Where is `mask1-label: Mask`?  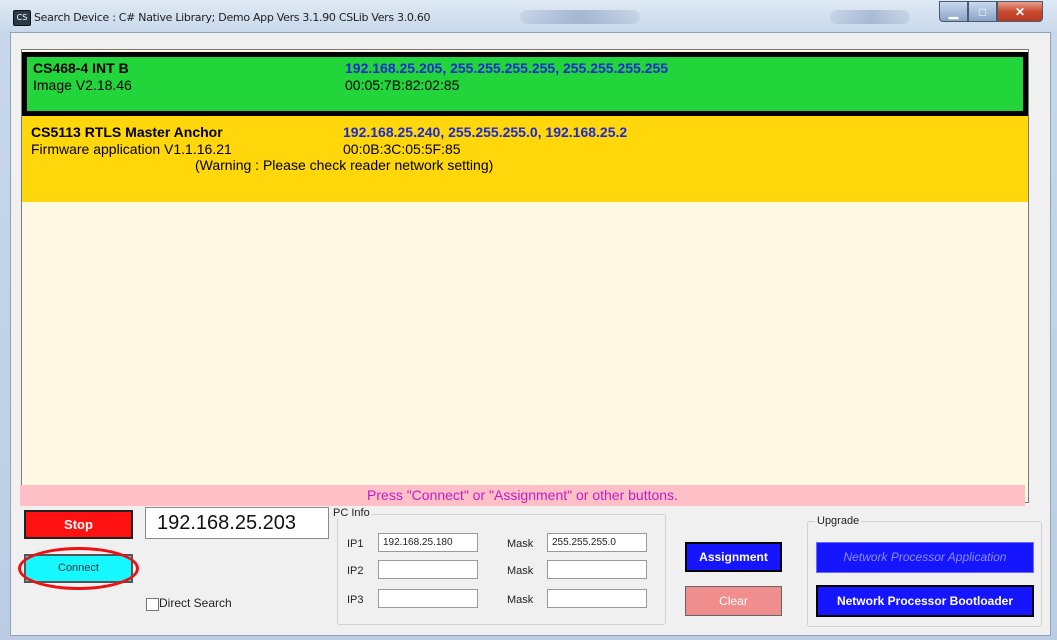
mask1-label: Mask is located at coordinates (520, 544).